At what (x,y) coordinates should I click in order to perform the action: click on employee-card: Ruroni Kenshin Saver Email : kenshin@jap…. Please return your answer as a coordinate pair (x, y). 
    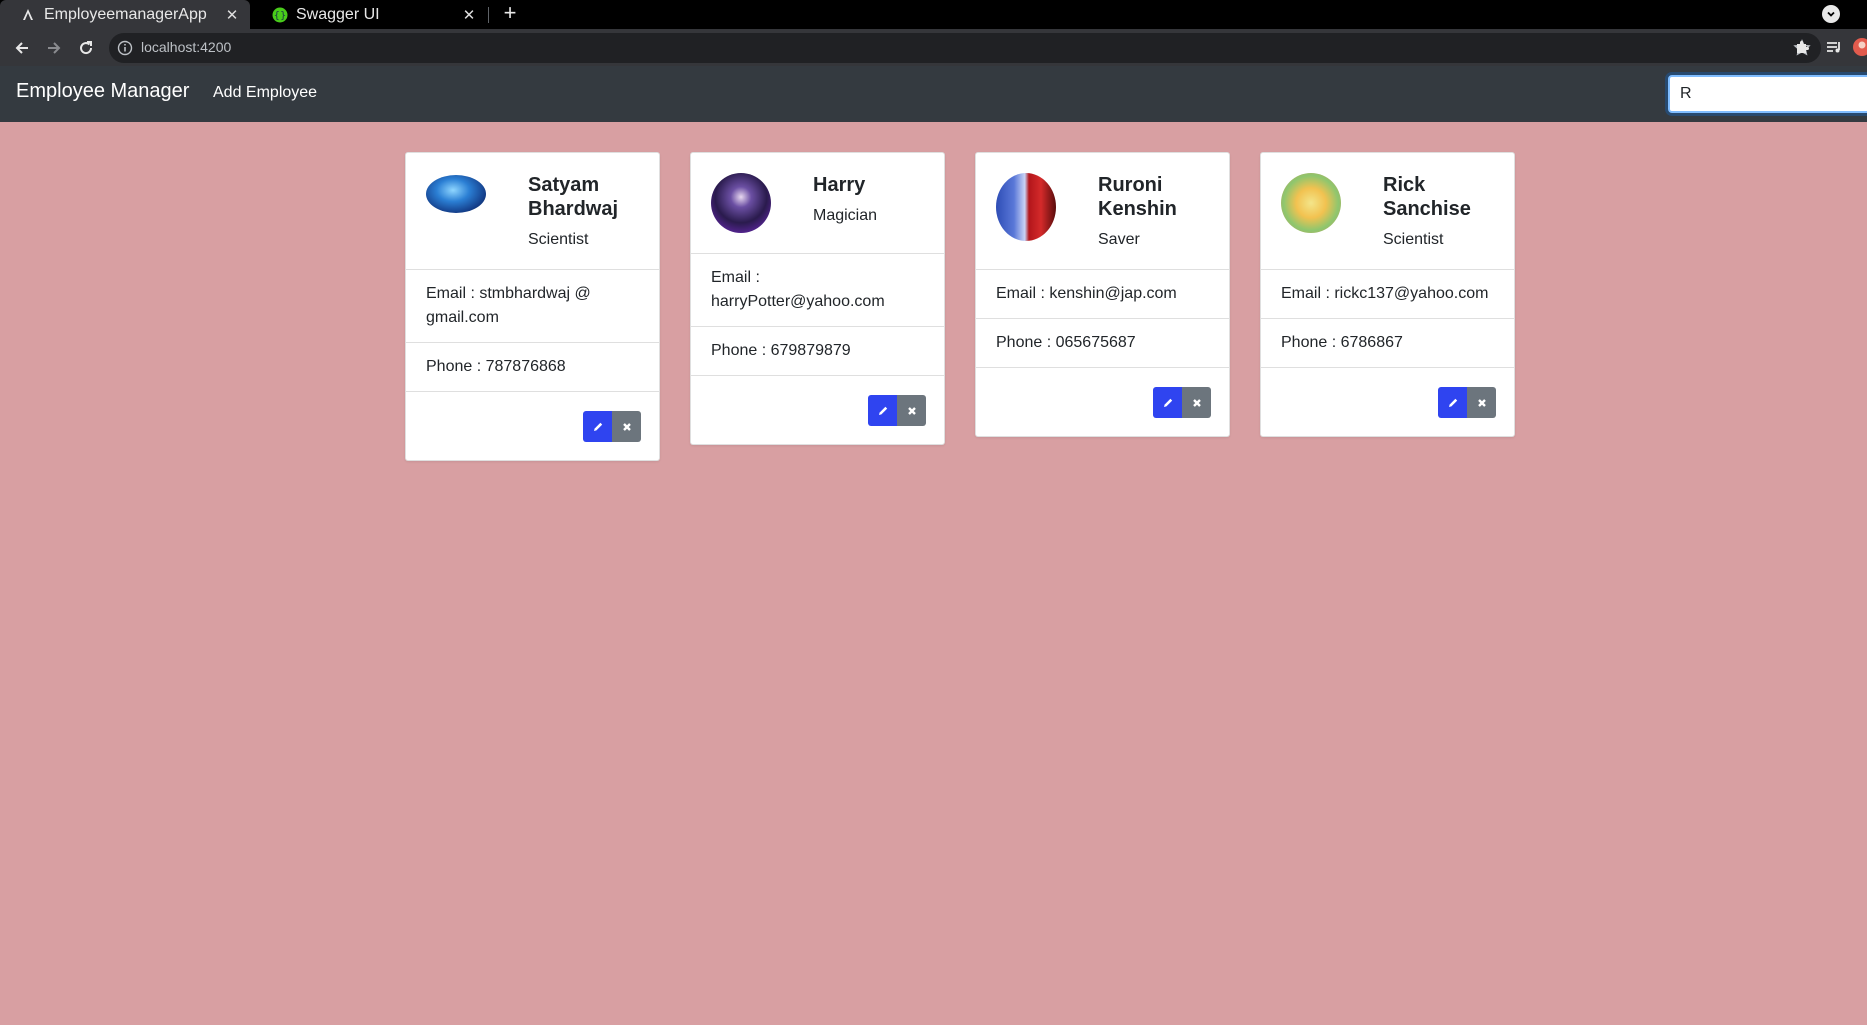
    Looking at the image, I should click on (1102, 294).